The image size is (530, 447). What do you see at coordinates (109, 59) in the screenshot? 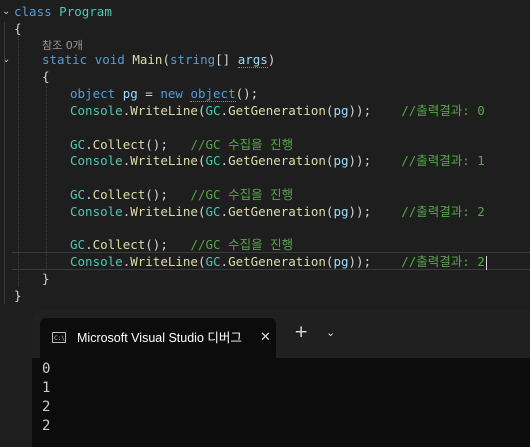
I see `keyword: void` at bounding box center [109, 59].